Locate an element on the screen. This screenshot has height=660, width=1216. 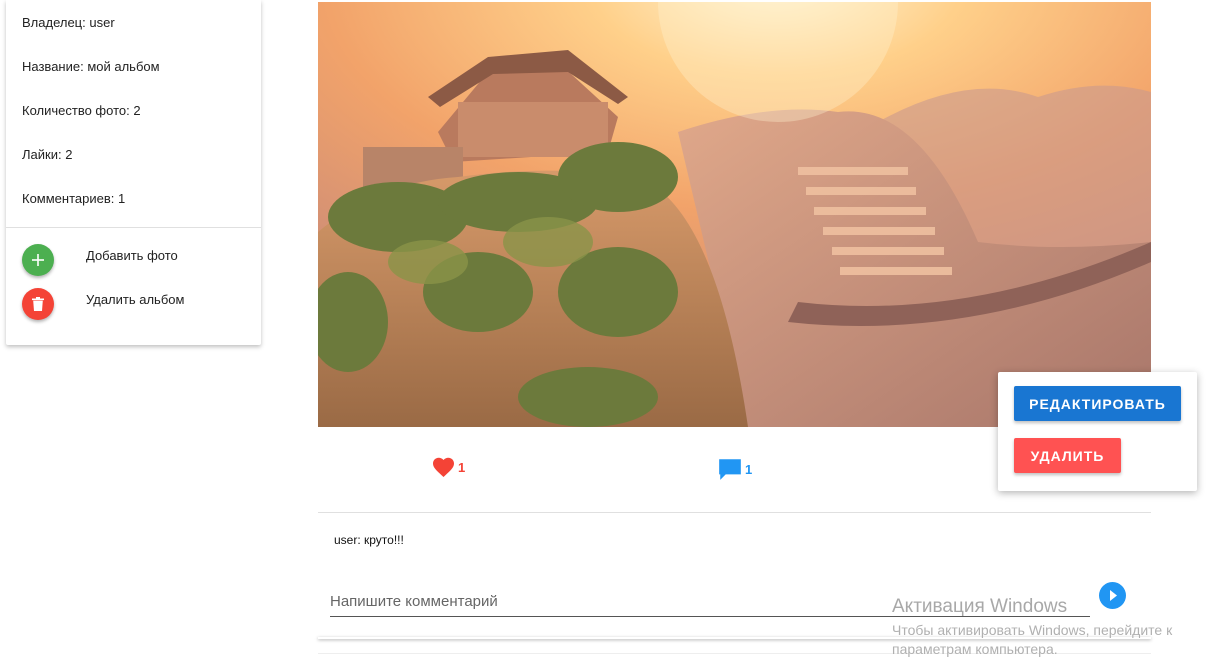
album-name: Название: мой альбом is located at coordinates (91, 66).